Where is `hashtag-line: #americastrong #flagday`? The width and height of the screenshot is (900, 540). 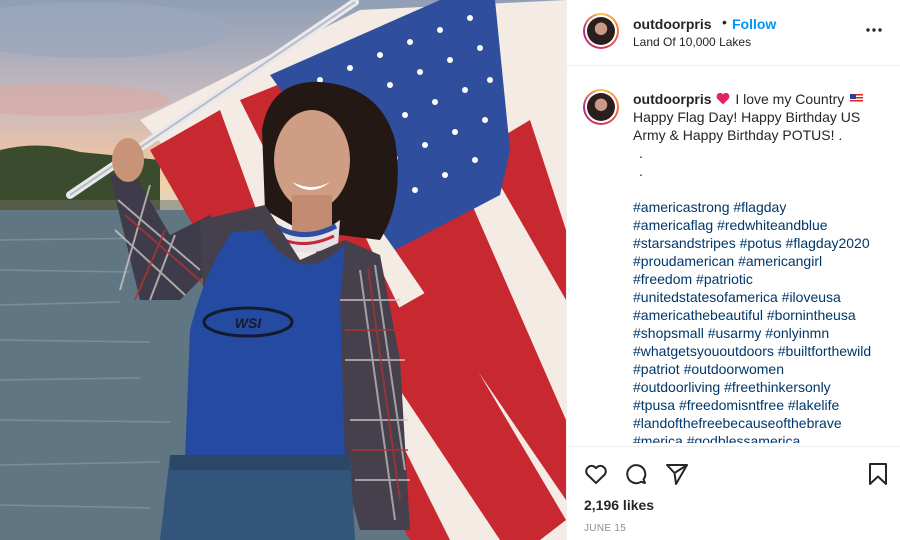
hashtag-line: #americastrong #flagday is located at coordinates (764, 207).